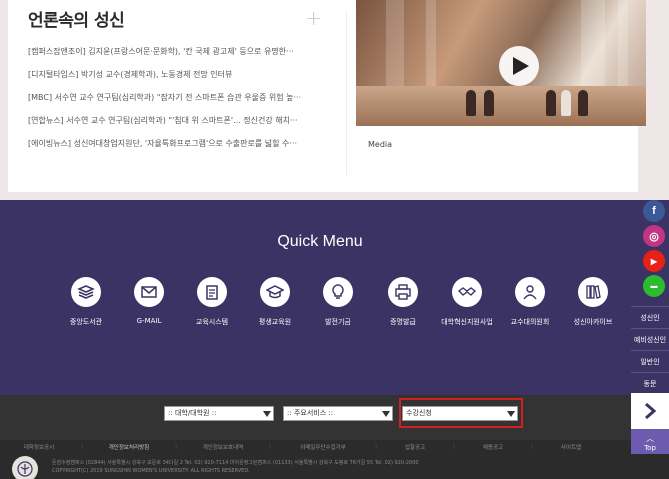 The width and height of the screenshot is (669, 479). Describe the element at coordinates (346, 92) in the screenshot. I see `section-divider` at that location.